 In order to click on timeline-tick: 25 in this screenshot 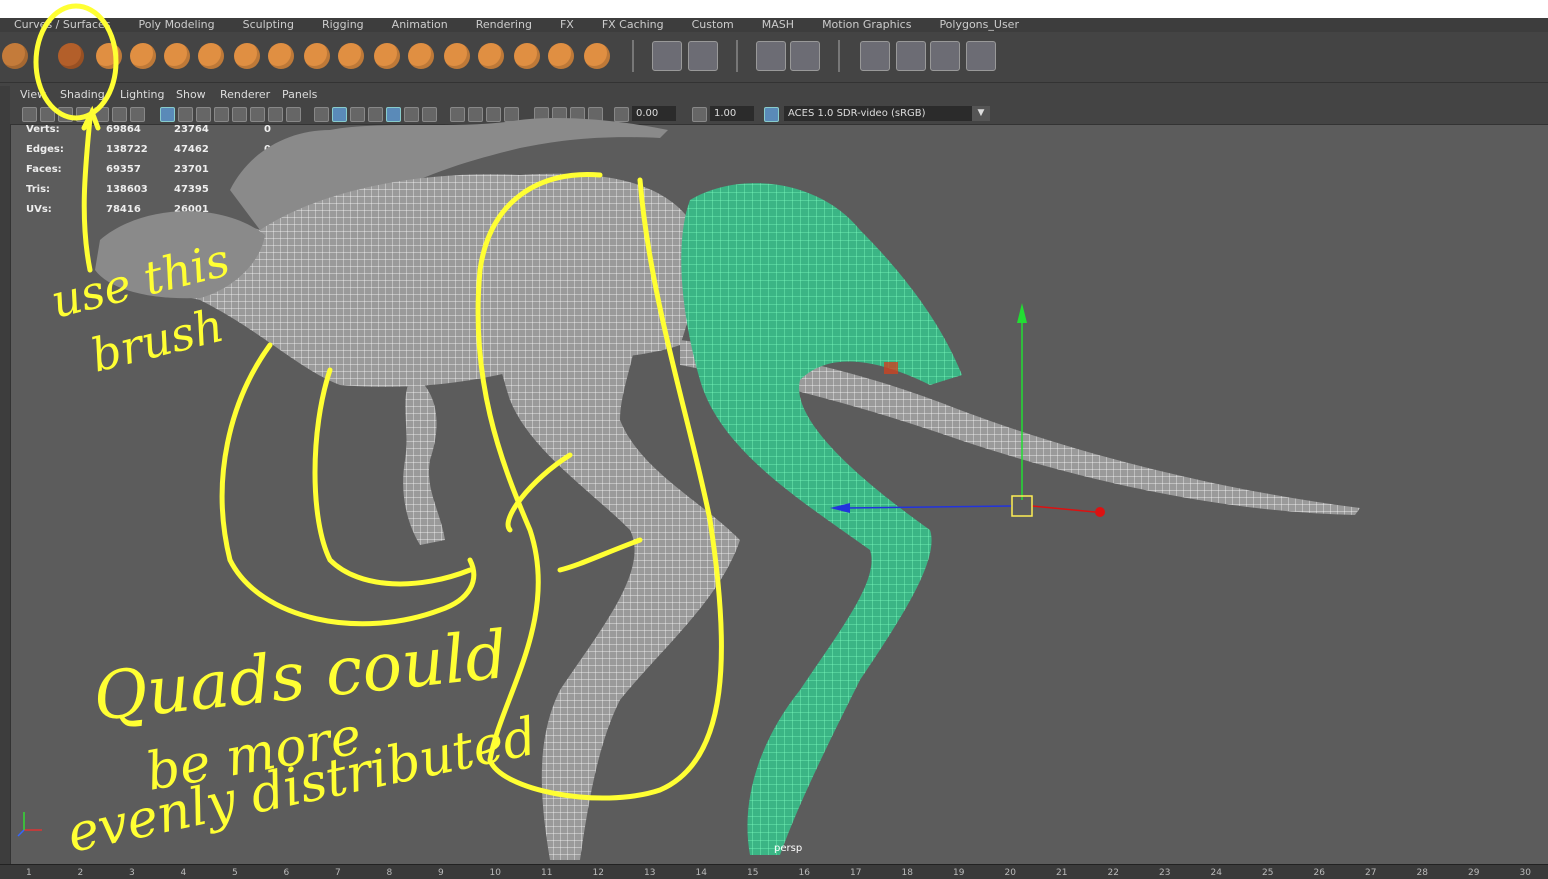, I will do `click(1268, 873)`.